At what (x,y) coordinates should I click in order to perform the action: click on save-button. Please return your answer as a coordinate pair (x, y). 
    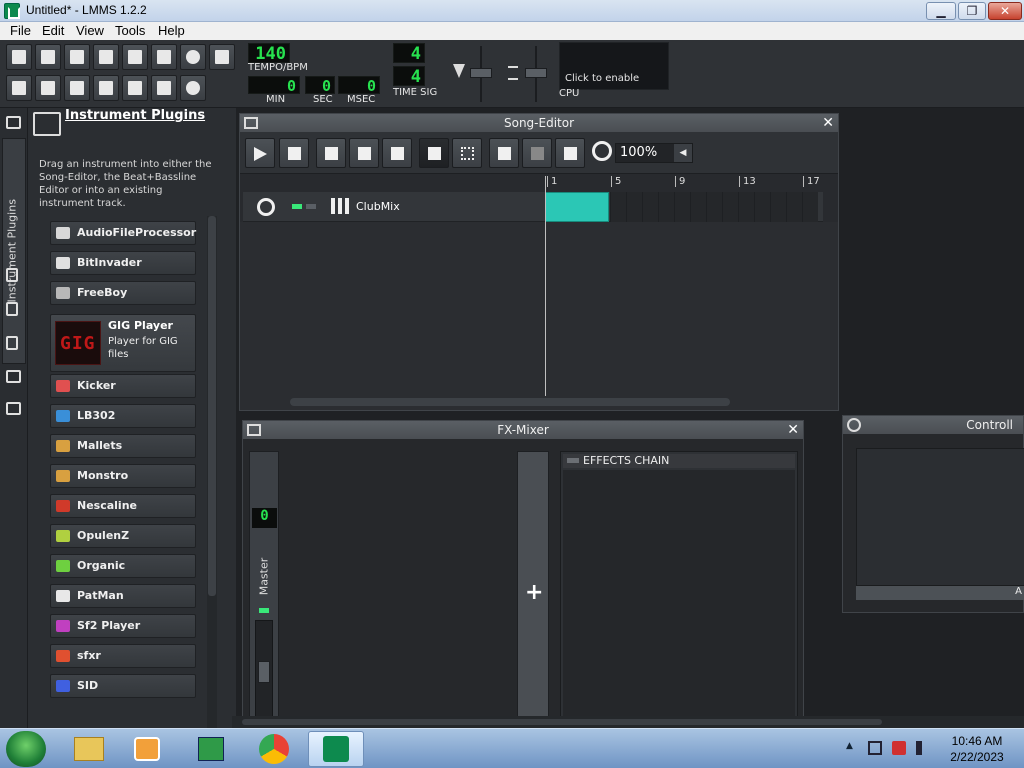
    Looking at the image, I should click on (135, 57).